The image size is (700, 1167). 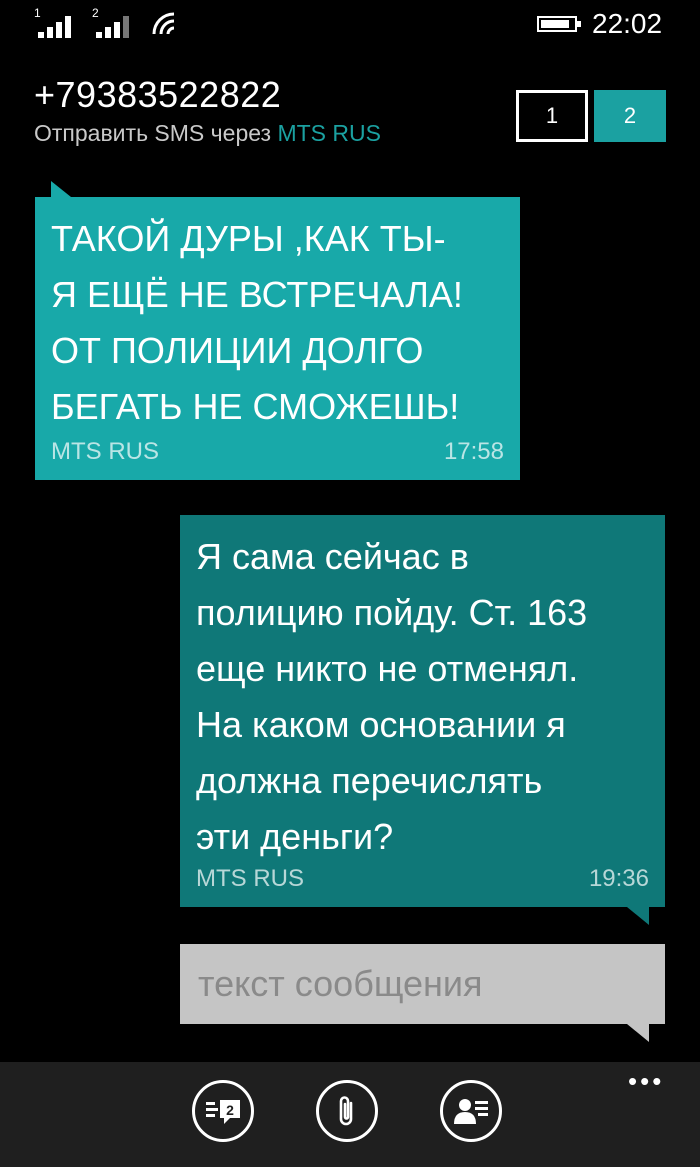 I want to click on compose-tail, so click(x=638, y=1033).